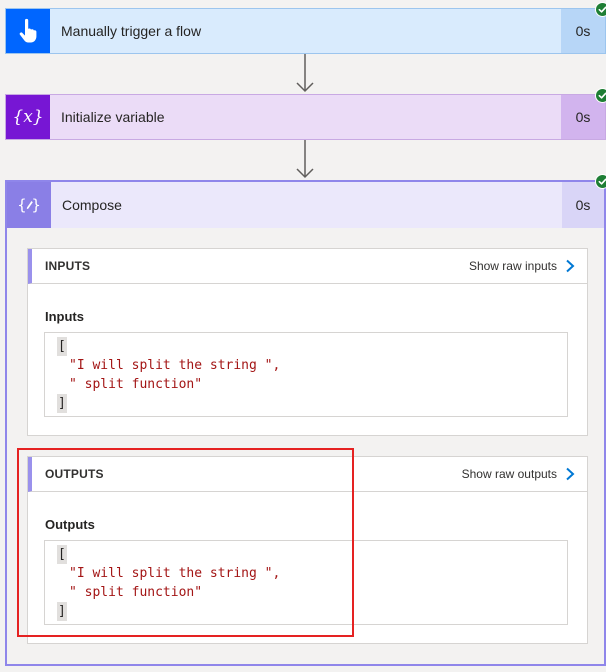 The height and width of the screenshot is (672, 606). I want to click on inputs-line-1: "I will split the string ",, so click(175, 365).